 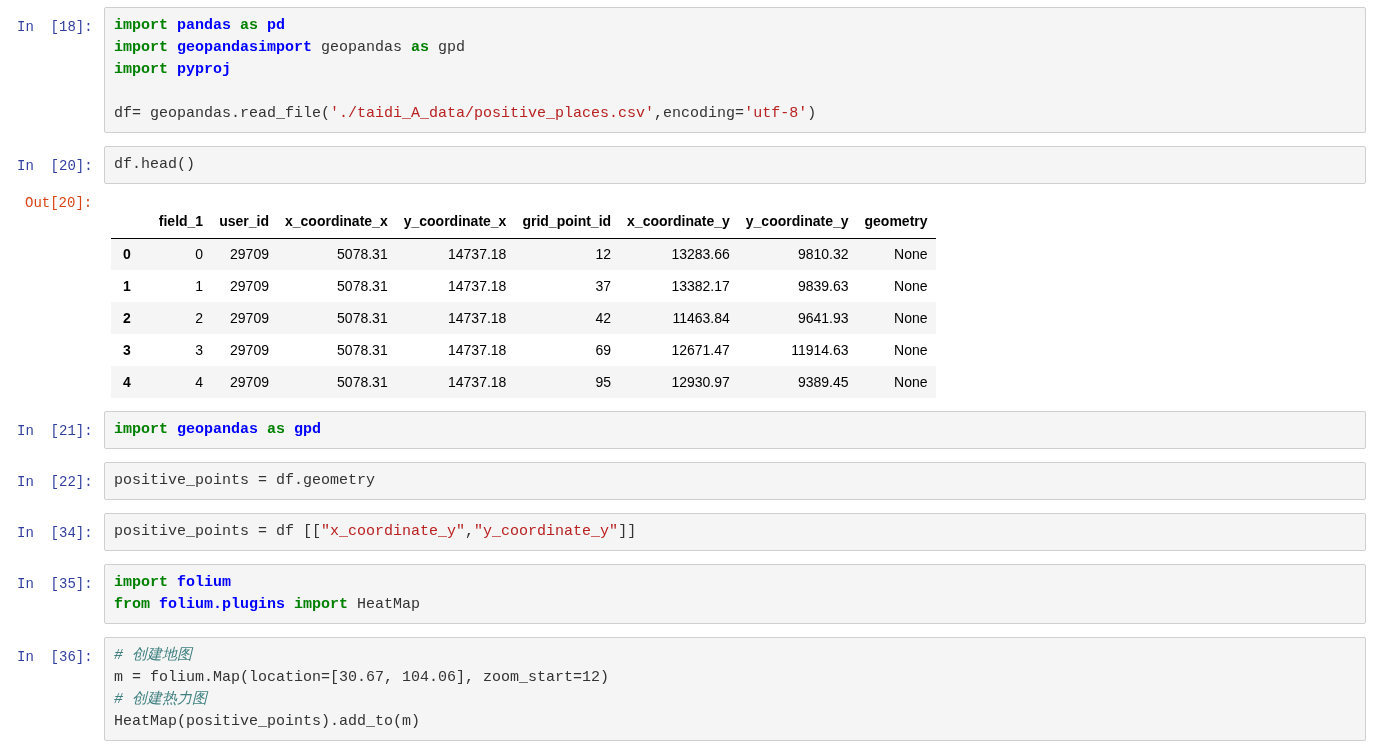 I want to click on code-line: # 创建地图, so click(x=153, y=655).